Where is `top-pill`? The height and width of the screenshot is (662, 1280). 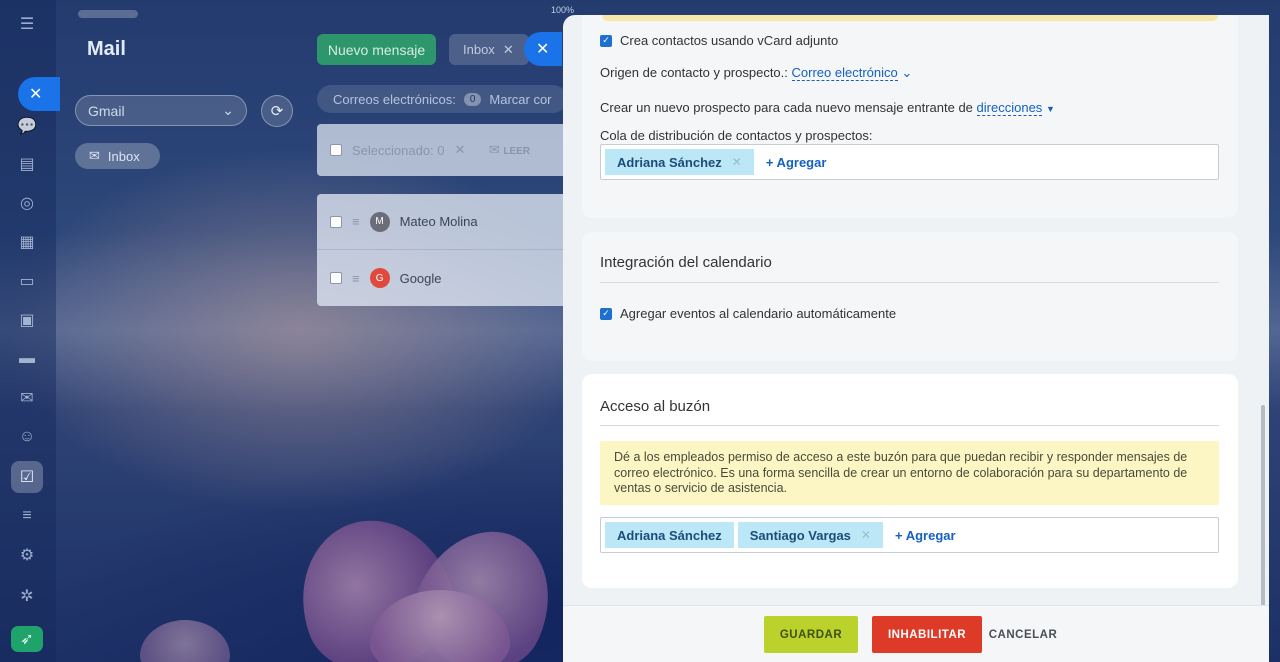
top-pill is located at coordinates (108, 14).